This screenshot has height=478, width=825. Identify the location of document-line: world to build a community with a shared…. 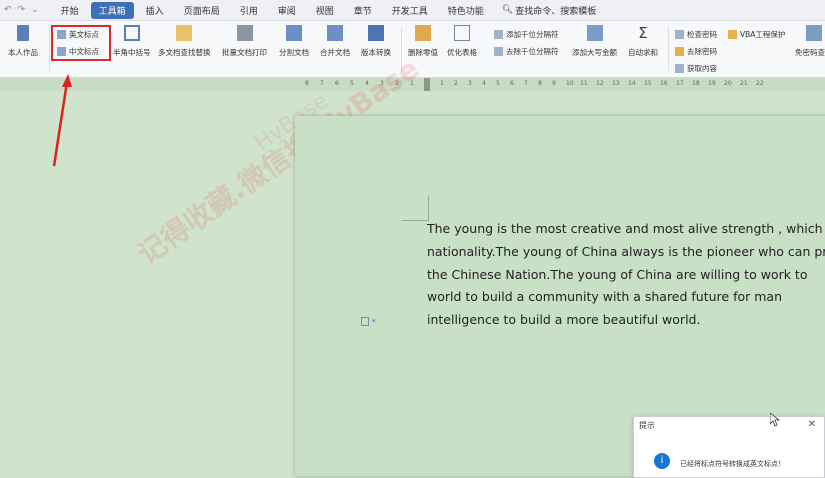
(604, 297).